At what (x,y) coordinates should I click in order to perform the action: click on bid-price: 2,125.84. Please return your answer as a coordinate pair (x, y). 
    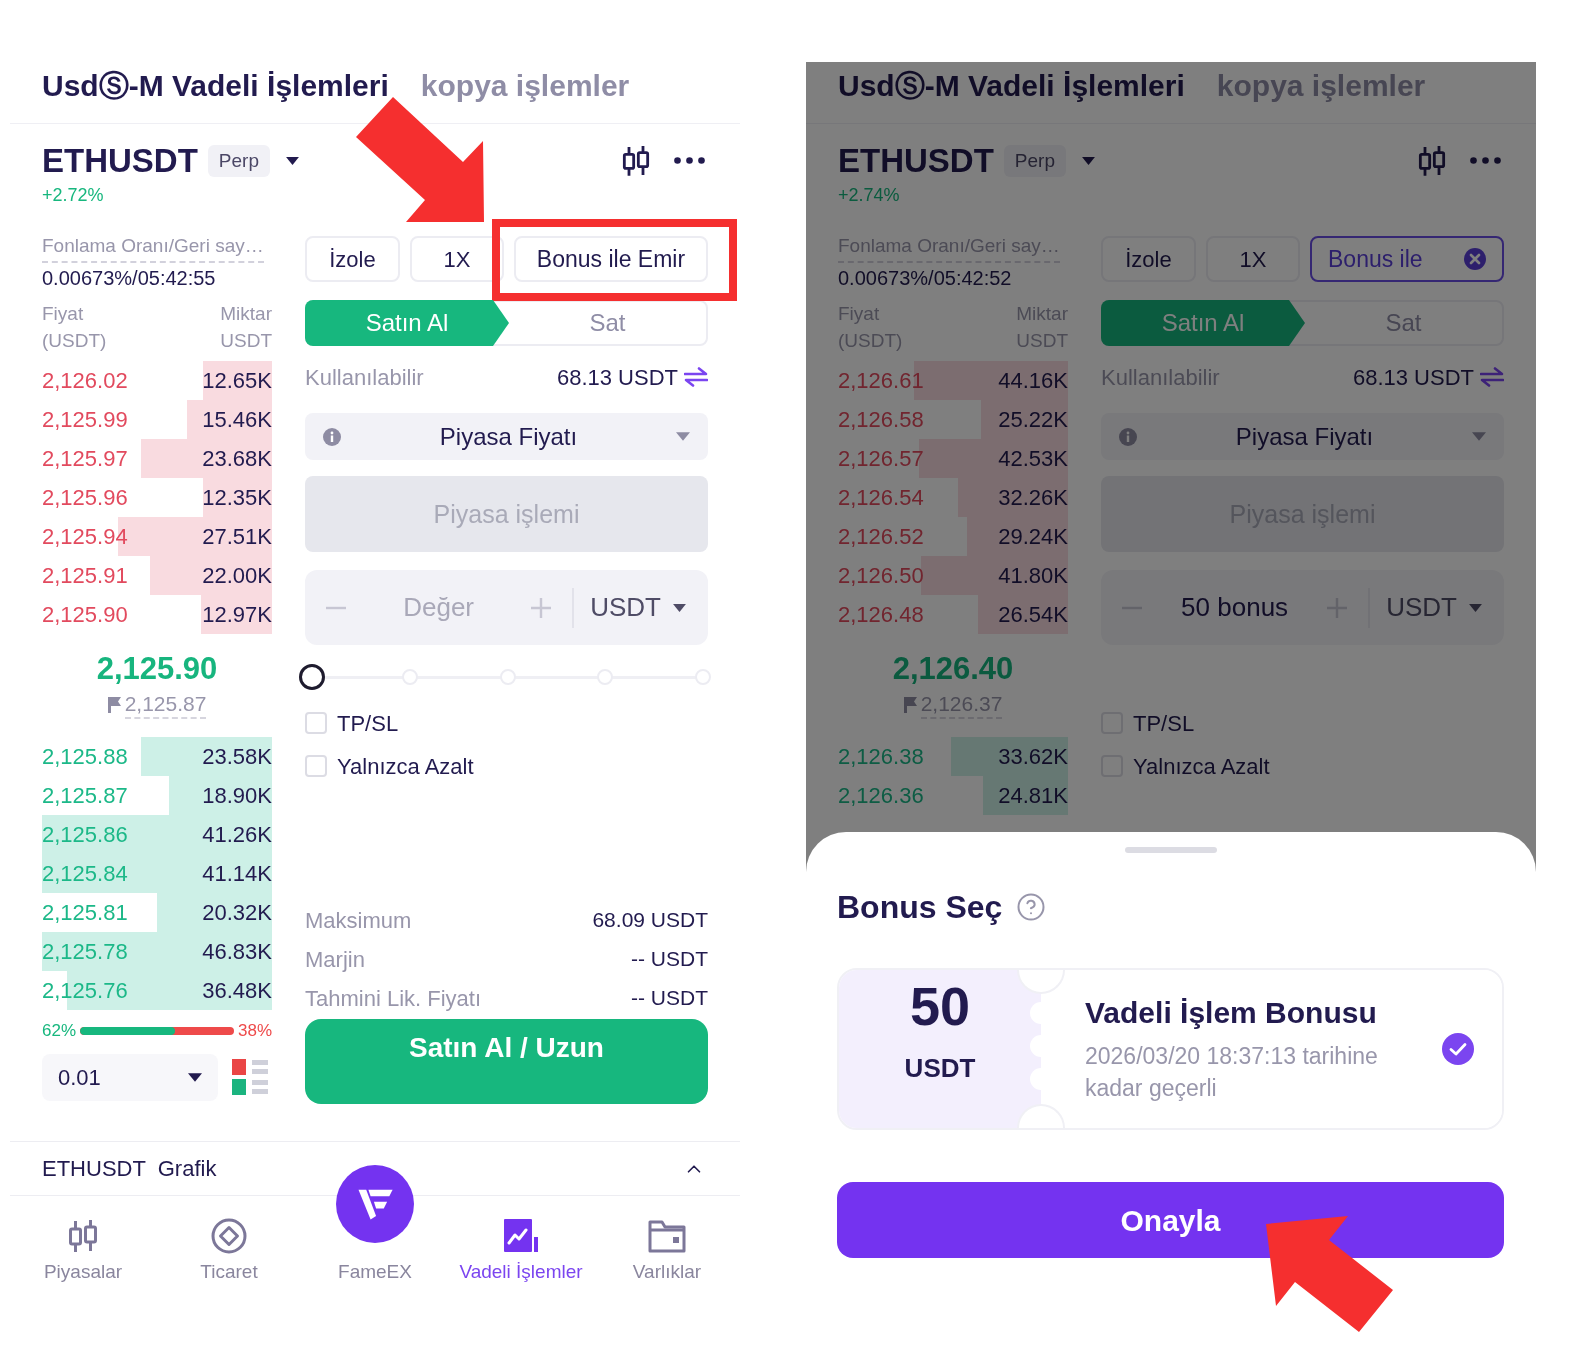
    Looking at the image, I should click on (85, 873).